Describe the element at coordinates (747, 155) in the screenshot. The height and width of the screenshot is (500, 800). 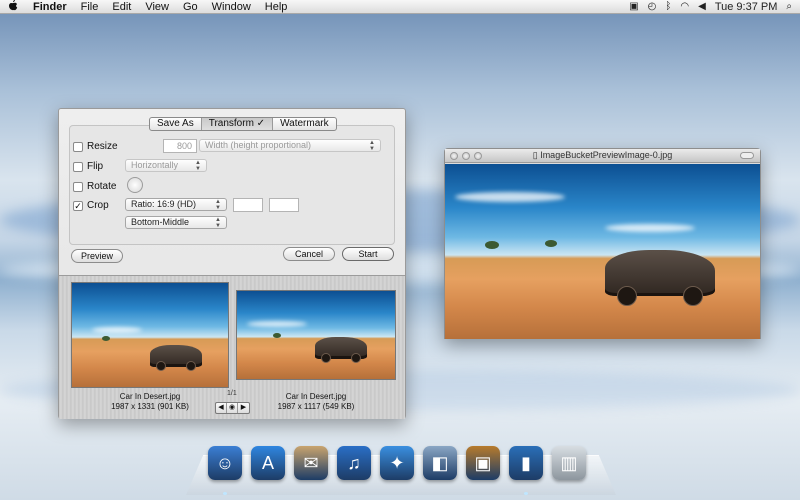
I see `toolbar-toggle-icon` at that location.